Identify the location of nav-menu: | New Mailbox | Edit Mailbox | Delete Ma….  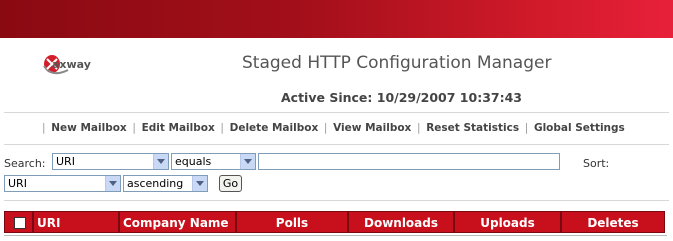
(332, 128).